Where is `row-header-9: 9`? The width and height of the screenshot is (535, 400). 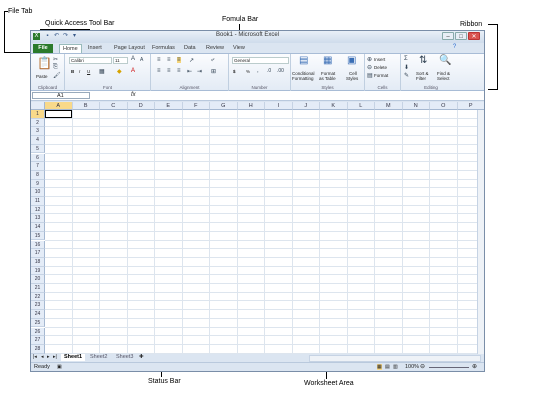
row-header-9: 9 is located at coordinates (38, 184).